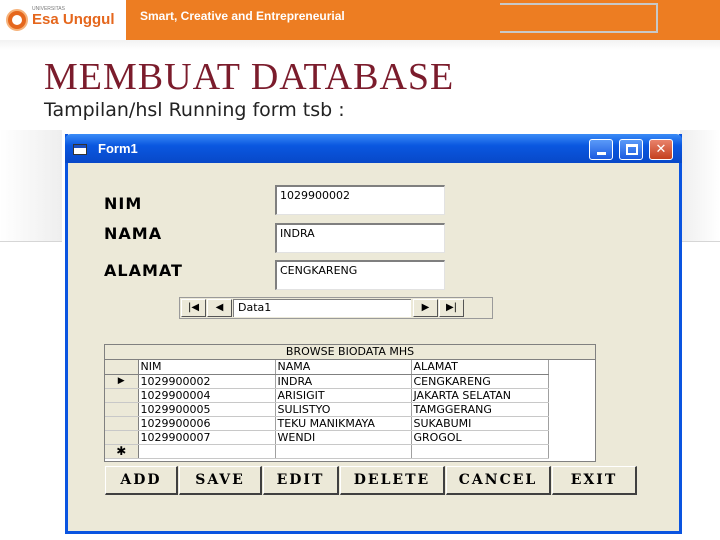 The image size is (720, 540). What do you see at coordinates (343, 423) in the screenshot?
I see `cell-nama: TEKU MANIKMAYA` at bounding box center [343, 423].